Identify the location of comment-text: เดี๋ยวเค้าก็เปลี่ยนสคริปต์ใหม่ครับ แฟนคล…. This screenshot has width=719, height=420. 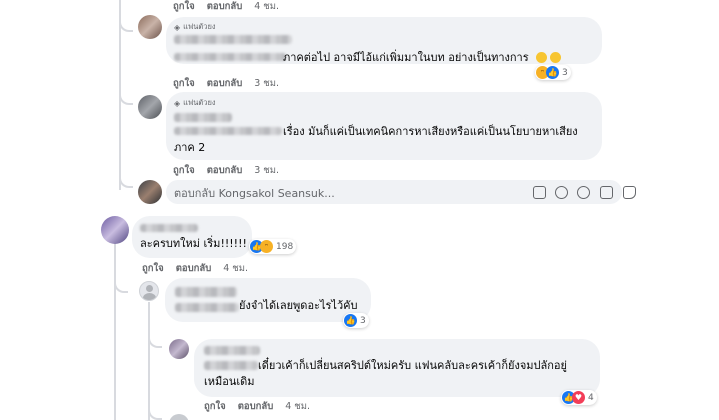
(412, 365).